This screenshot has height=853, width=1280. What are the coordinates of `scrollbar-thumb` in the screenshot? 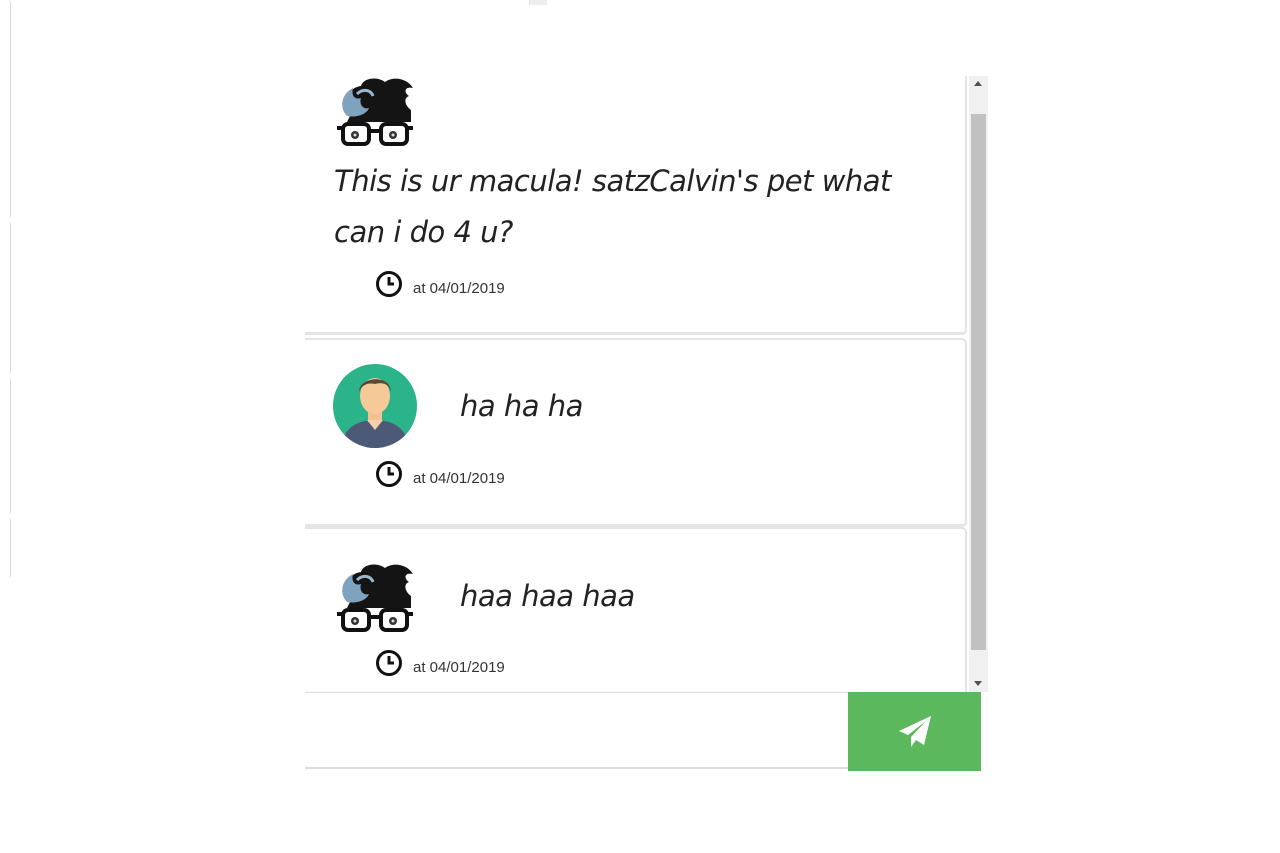 It's located at (978, 382).